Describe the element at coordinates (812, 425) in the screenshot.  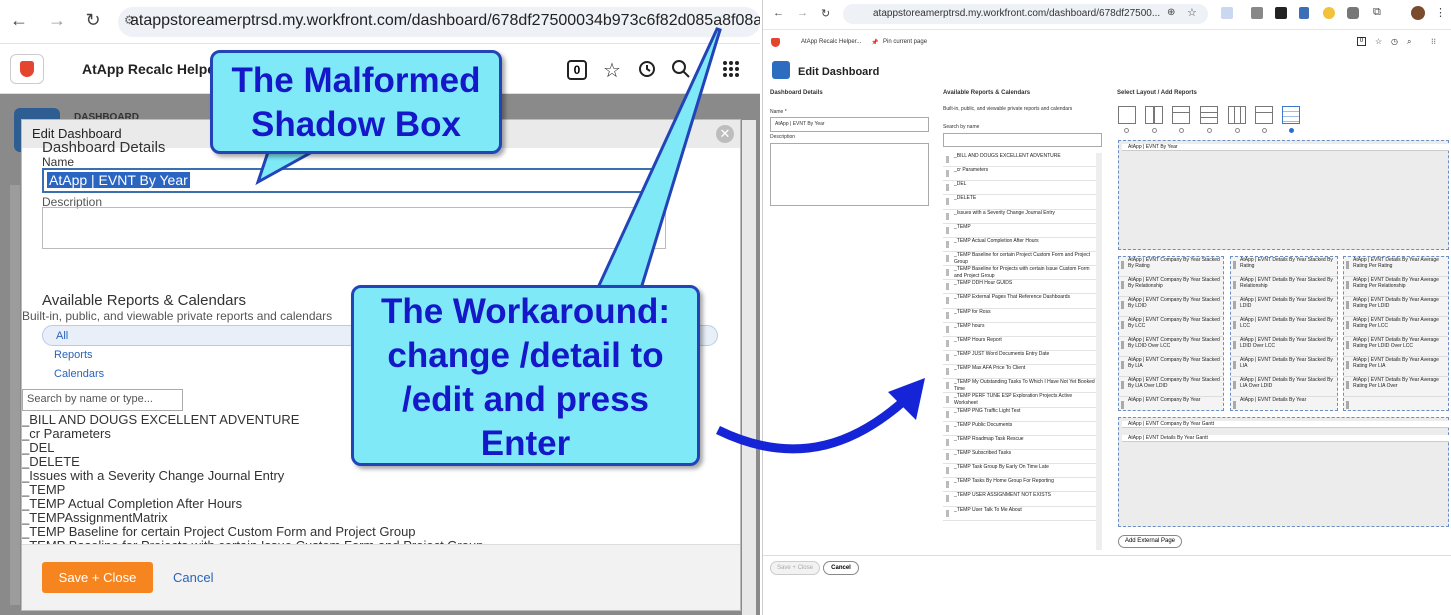
I see `arrow-curve` at that location.